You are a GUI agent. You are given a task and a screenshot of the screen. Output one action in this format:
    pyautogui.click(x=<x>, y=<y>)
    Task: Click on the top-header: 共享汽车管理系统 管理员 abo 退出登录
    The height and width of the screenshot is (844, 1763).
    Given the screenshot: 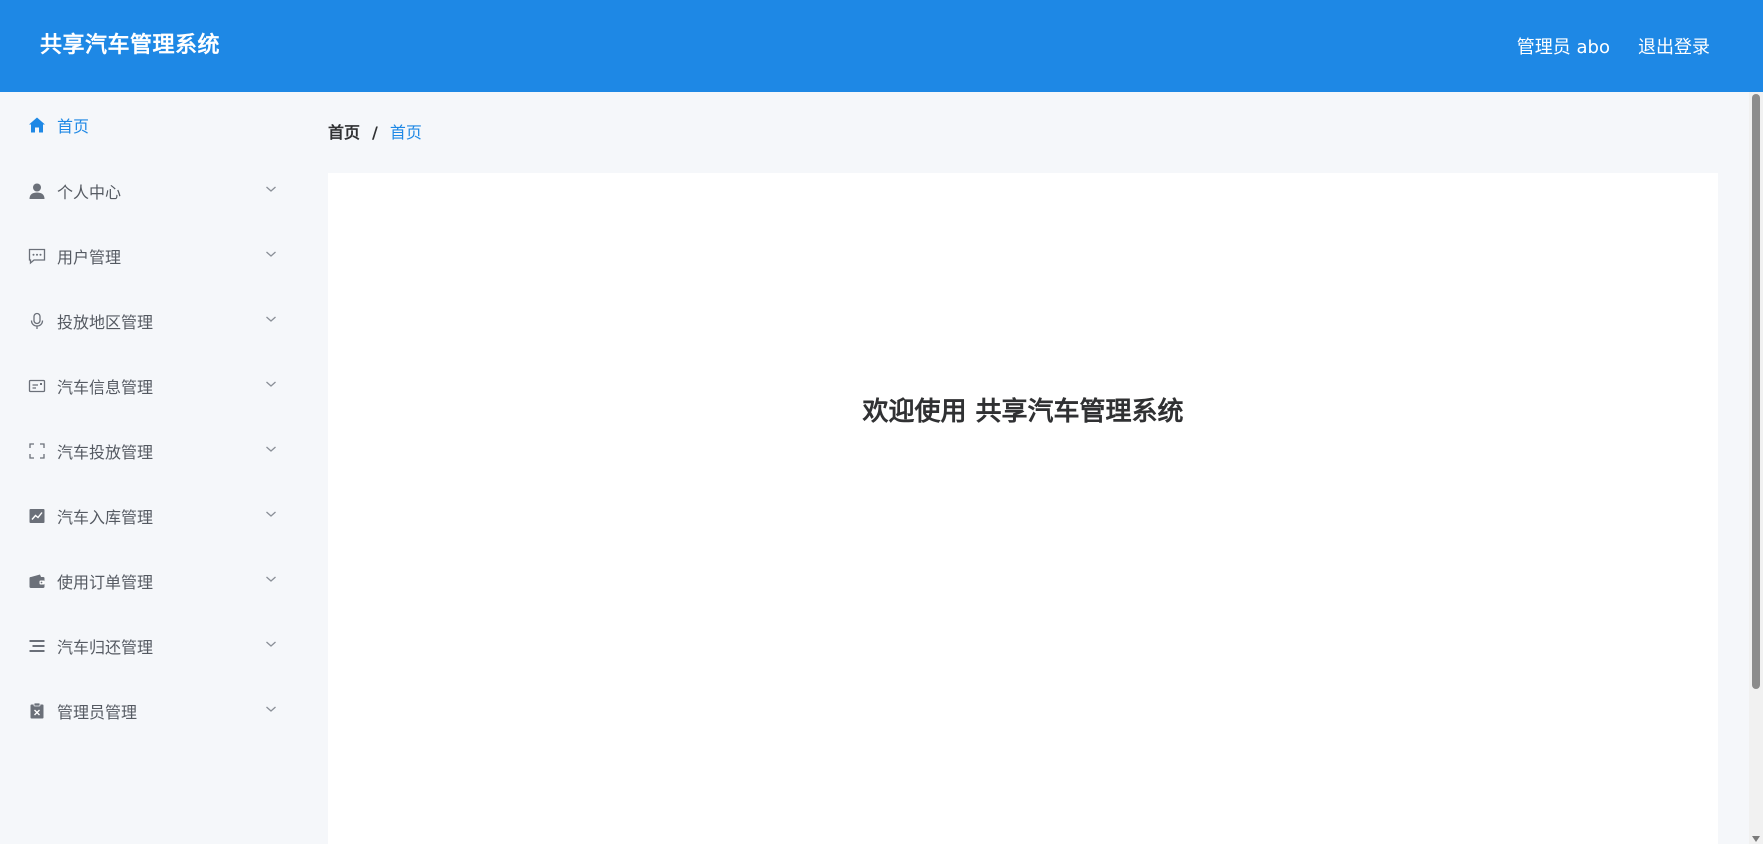 What is the action you would take?
    pyautogui.click(x=881, y=46)
    